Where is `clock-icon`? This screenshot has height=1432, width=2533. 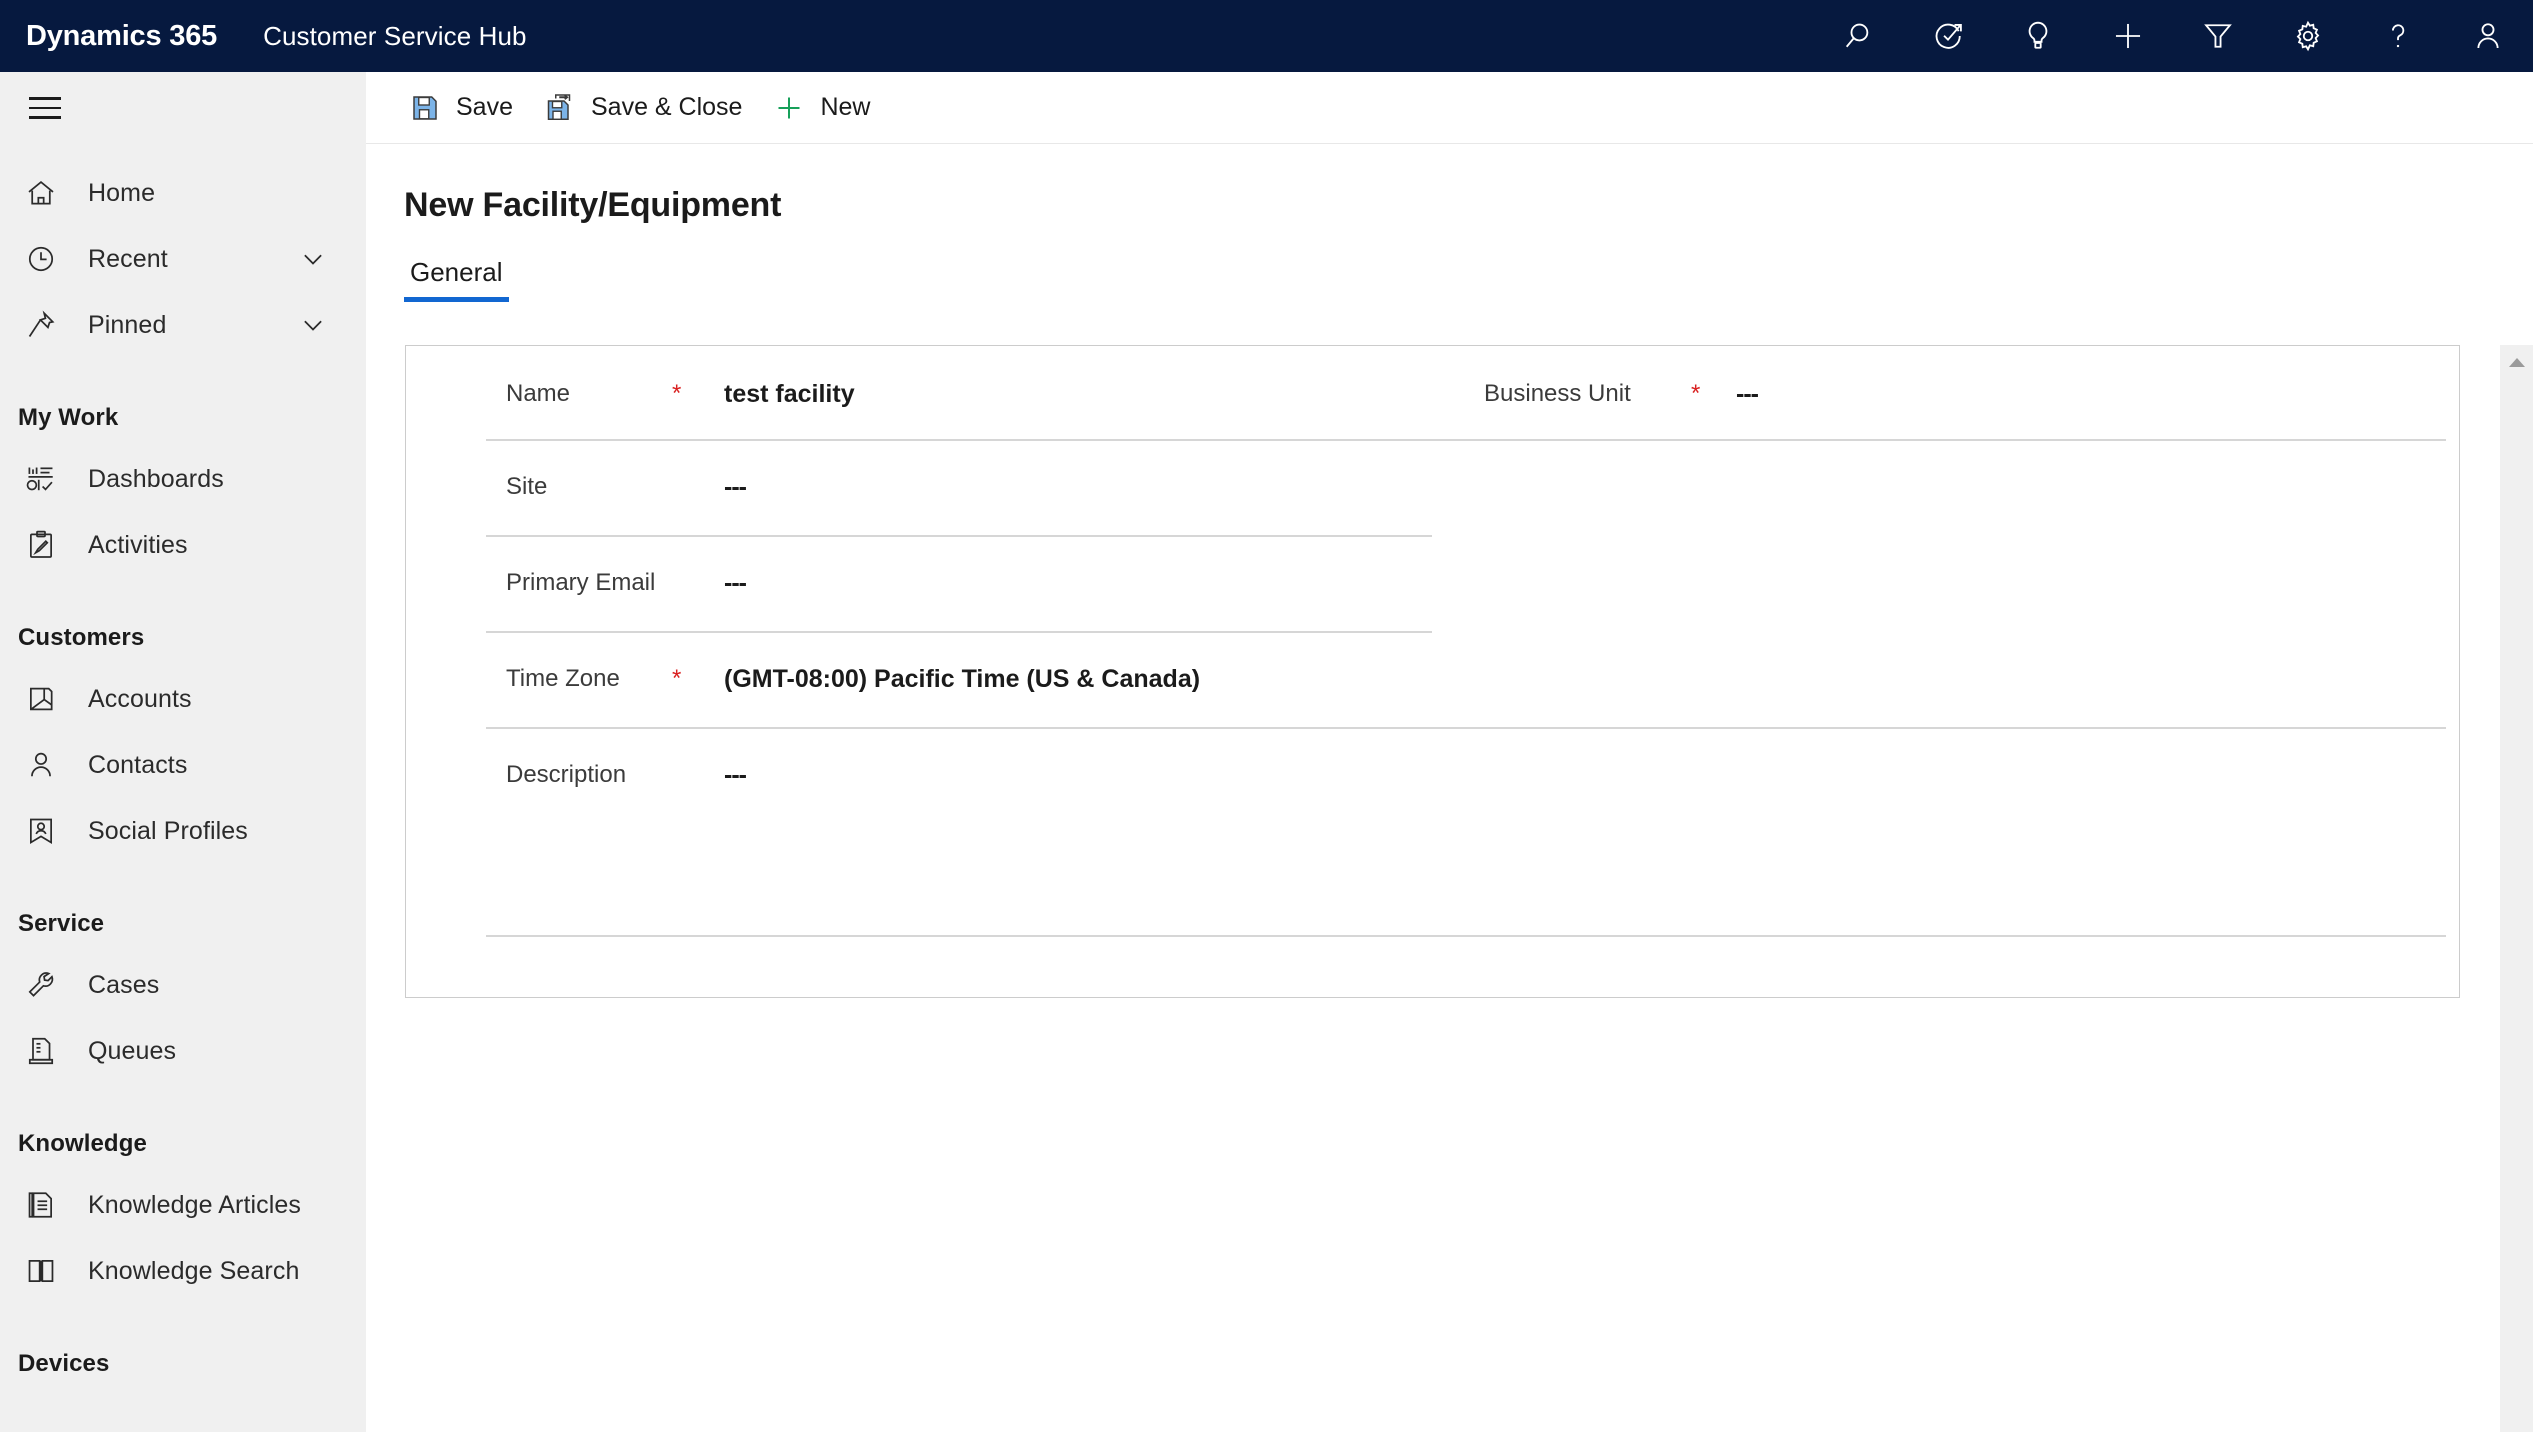
clock-icon is located at coordinates (41, 259).